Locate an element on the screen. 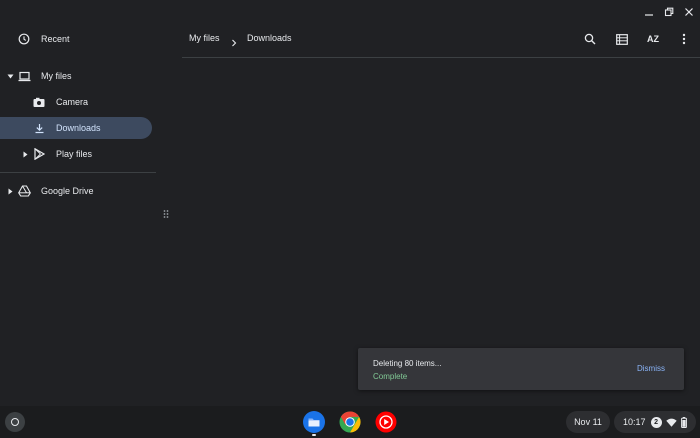  download-icon is located at coordinates (39, 128).